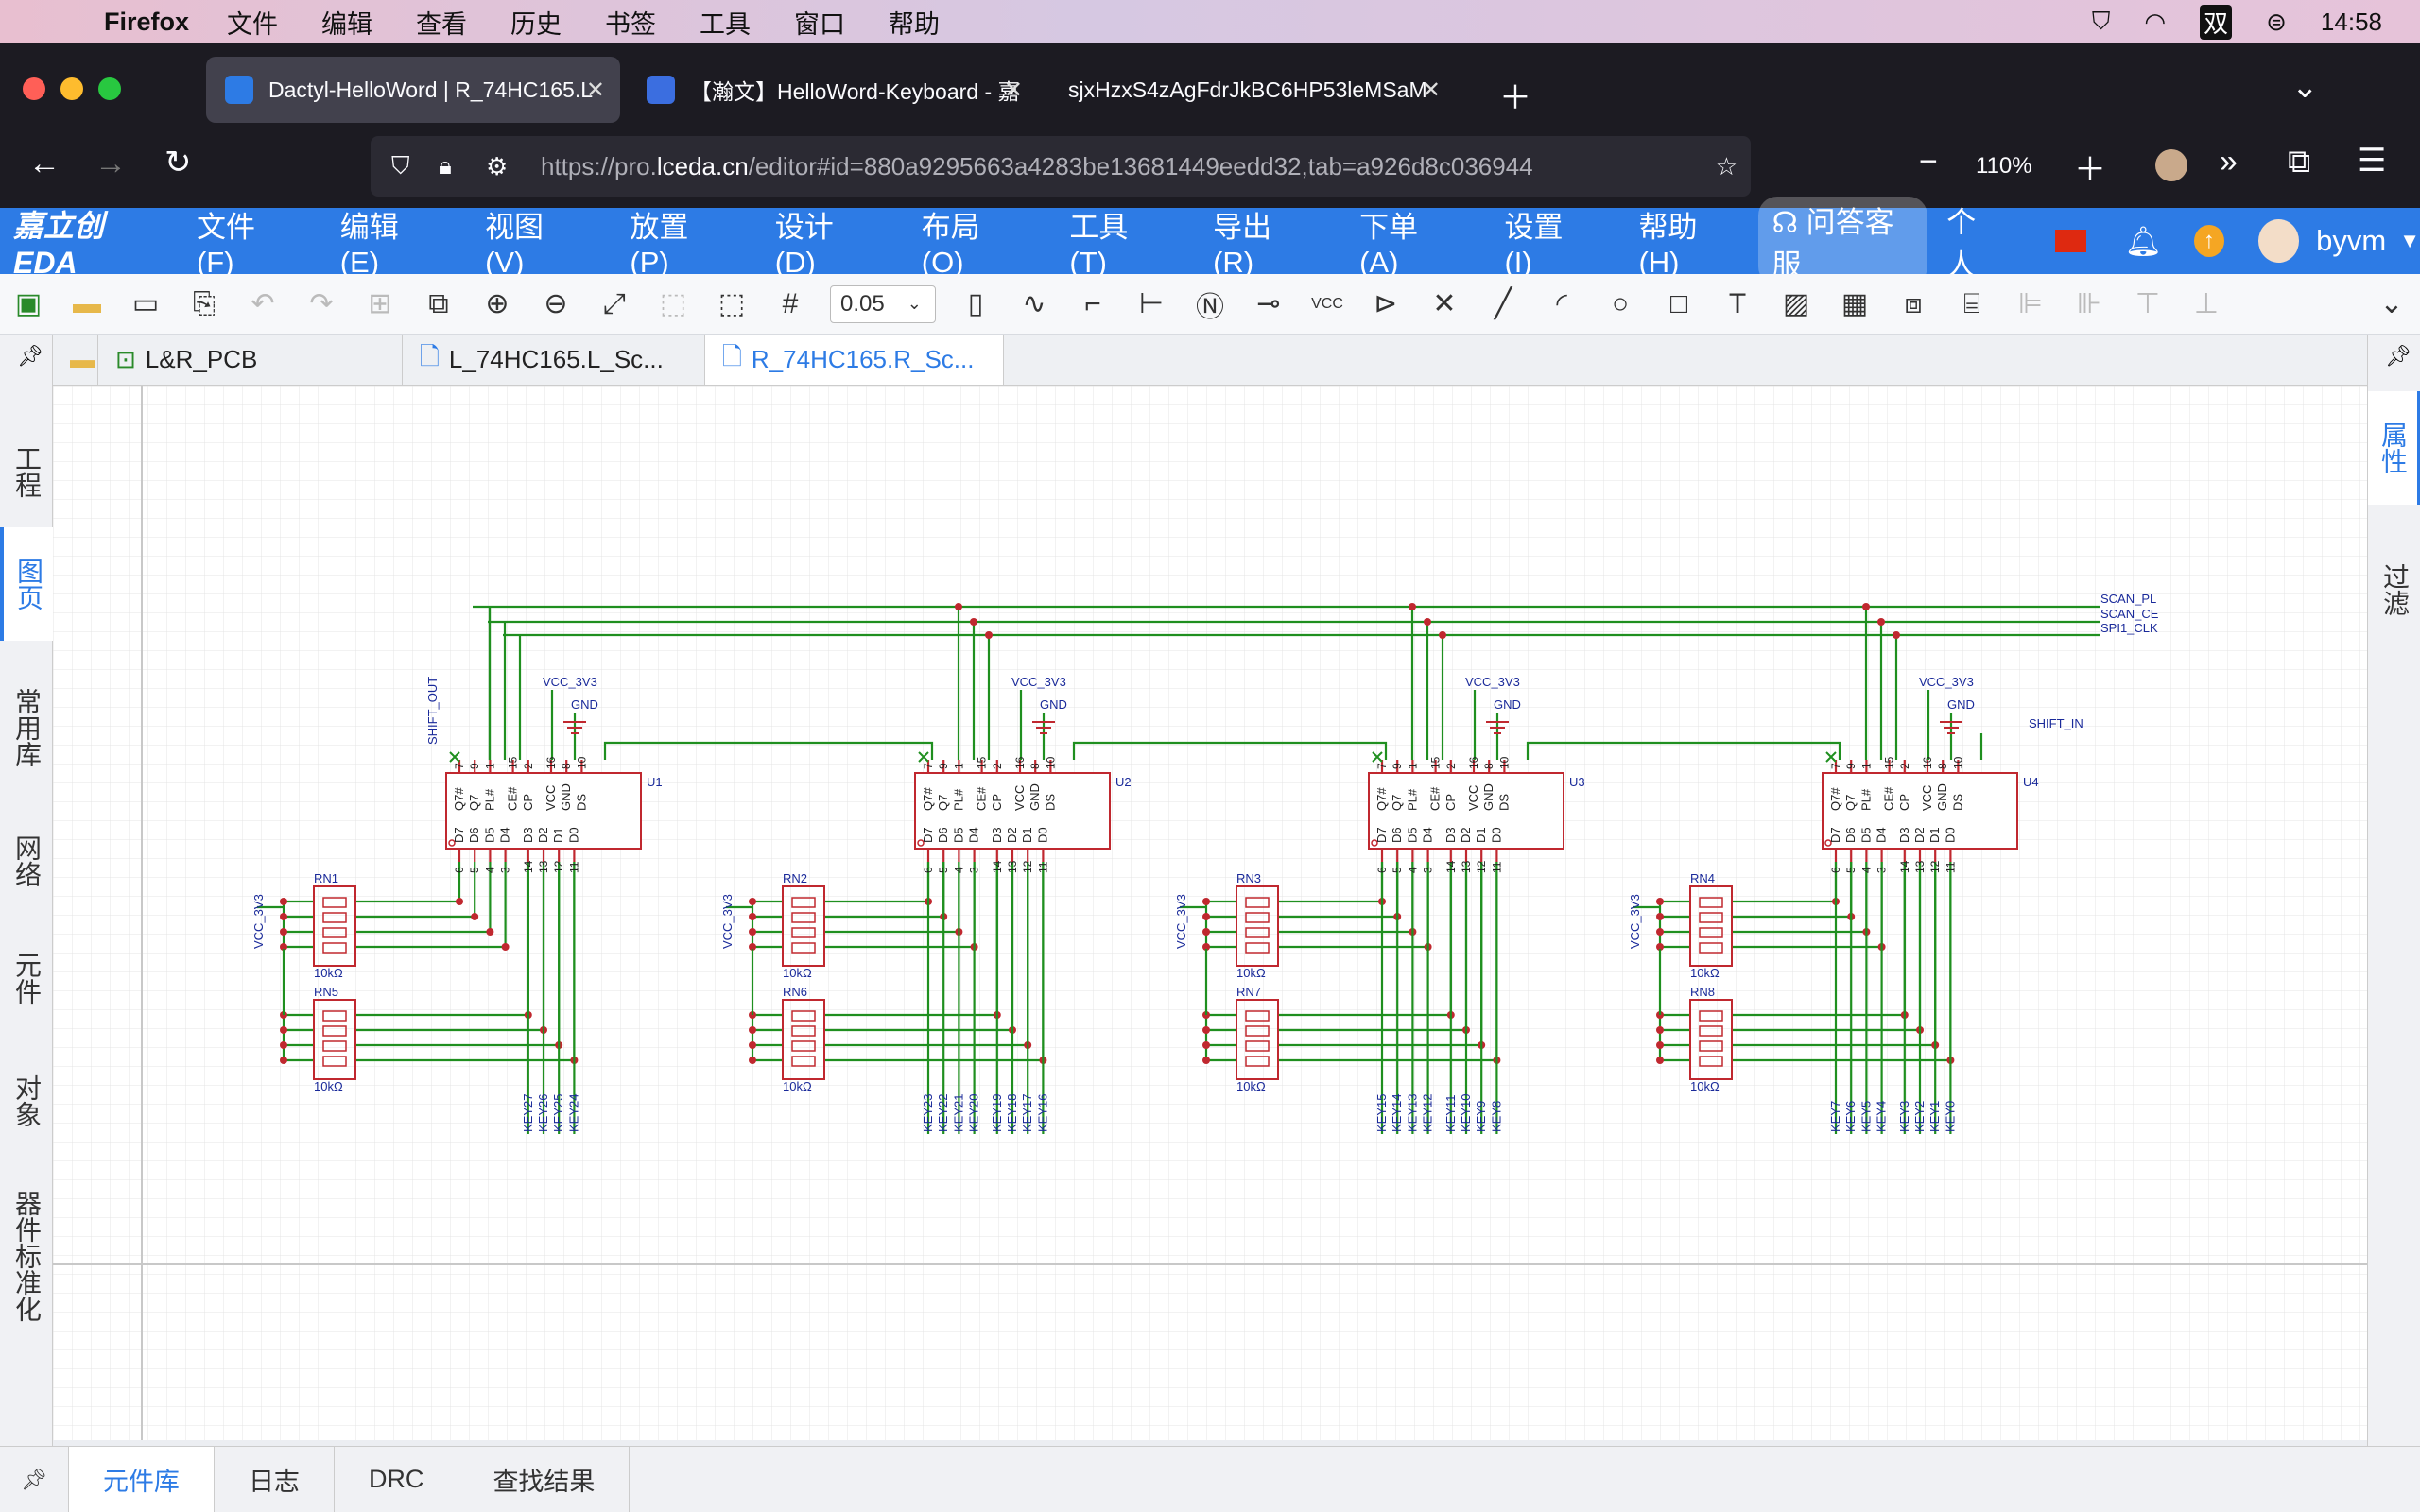  I want to click on vpn-shield-icon: ⛉, so click(2101, 22).